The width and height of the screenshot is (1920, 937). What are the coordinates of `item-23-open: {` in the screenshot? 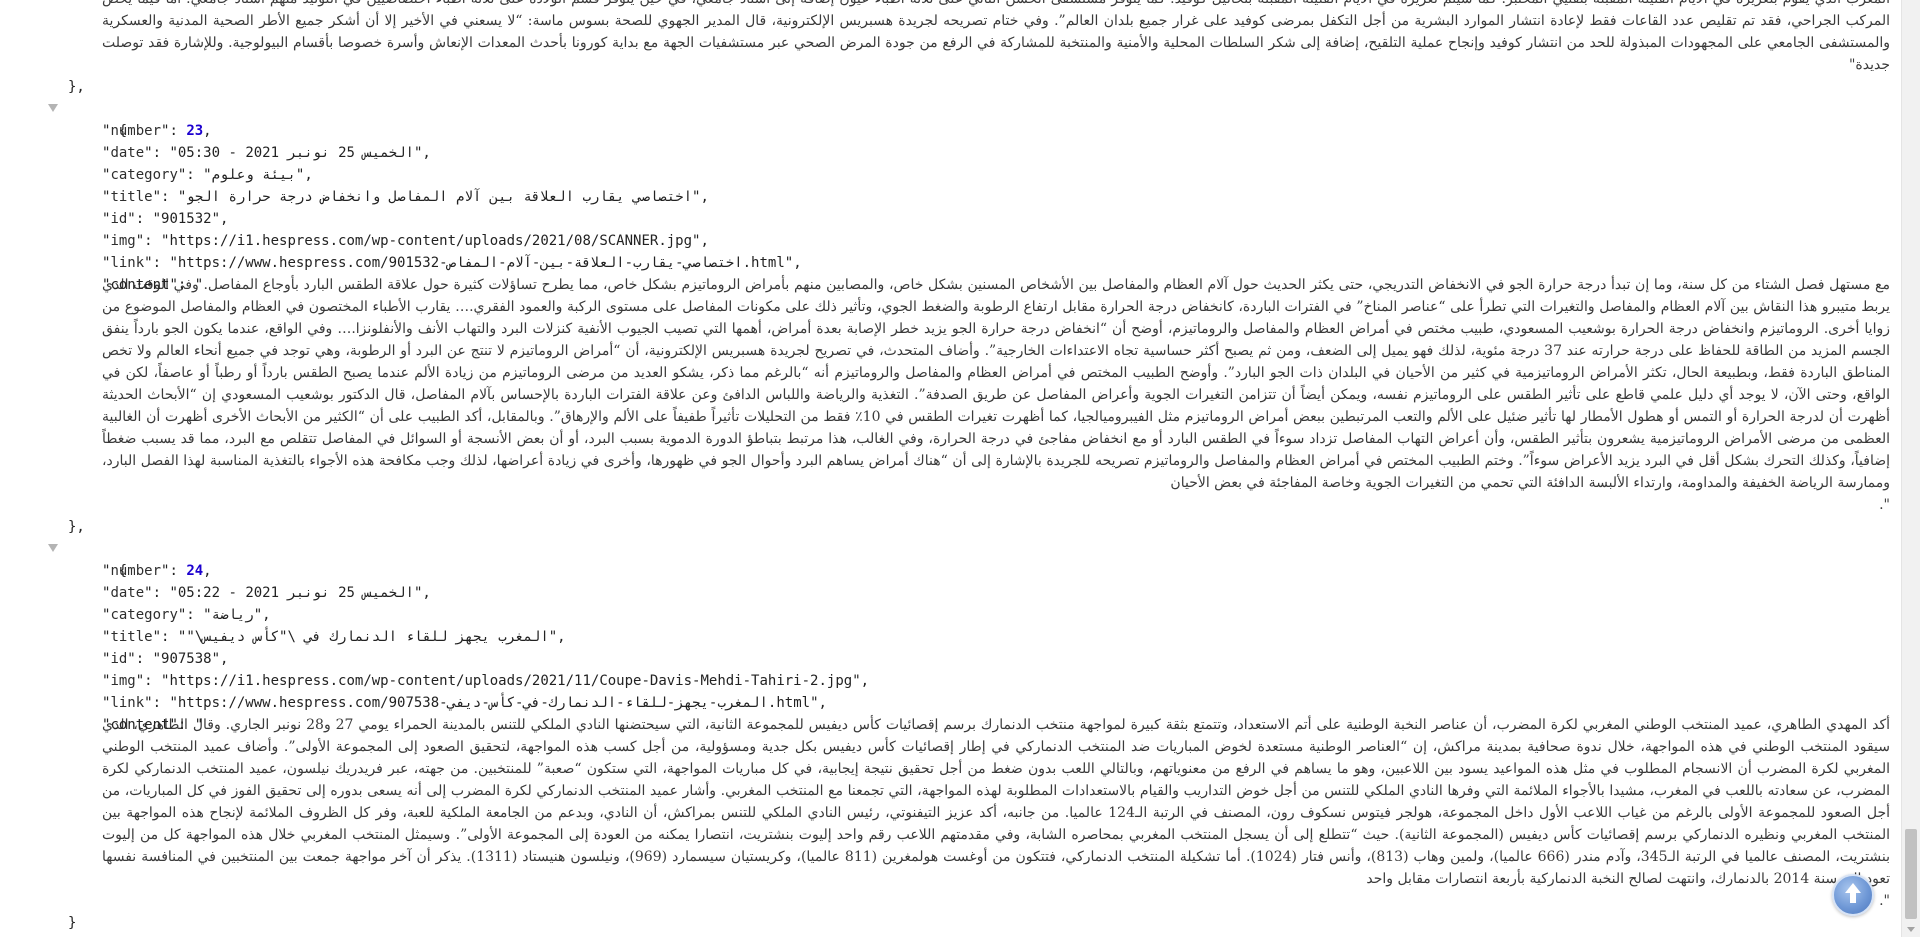 It's located at (951, 118).